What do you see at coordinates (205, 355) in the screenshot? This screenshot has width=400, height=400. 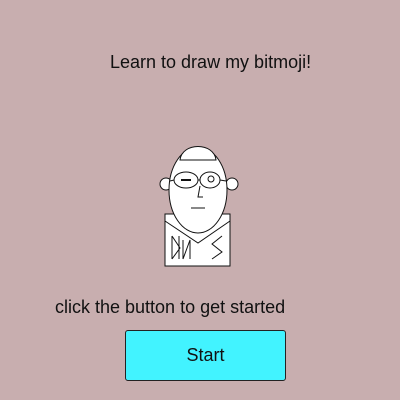 I see `start-button: Start` at bounding box center [205, 355].